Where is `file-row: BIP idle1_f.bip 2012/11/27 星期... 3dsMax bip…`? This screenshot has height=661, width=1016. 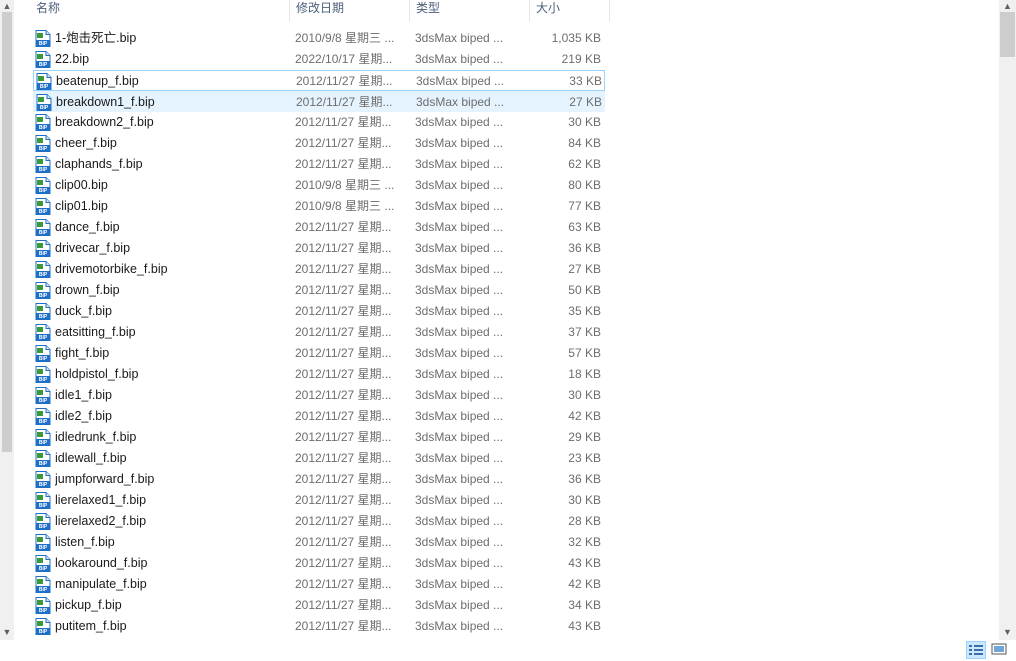
file-row: BIP idle1_f.bip 2012/11/27 星期... 3dsMax bip… is located at coordinates (319, 395).